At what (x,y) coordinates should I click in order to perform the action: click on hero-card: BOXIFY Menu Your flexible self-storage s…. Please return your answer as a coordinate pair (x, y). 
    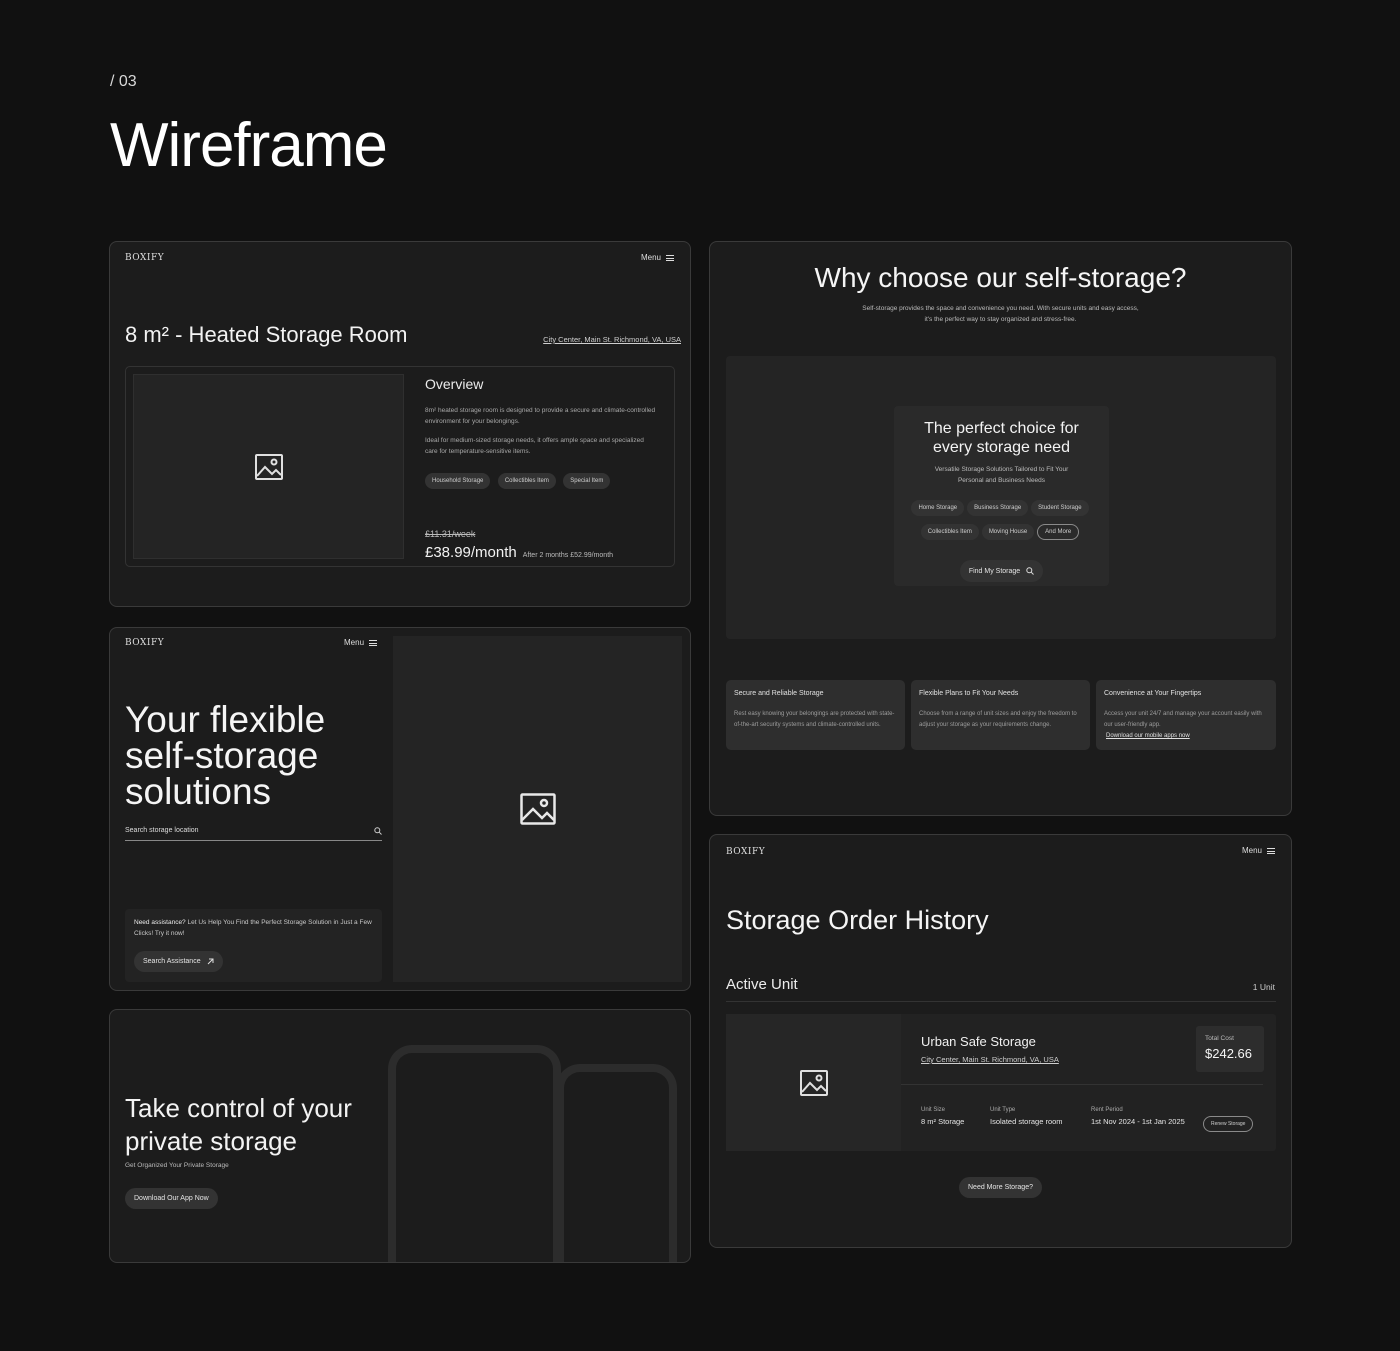
    Looking at the image, I should click on (400, 809).